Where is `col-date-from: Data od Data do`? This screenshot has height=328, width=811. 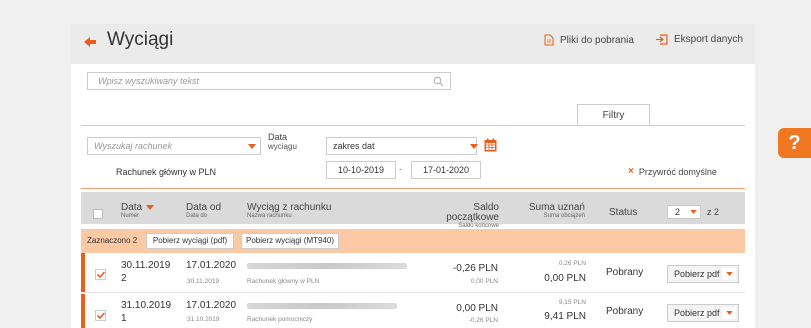 col-date-from: Data od Data do is located at coordinates (203, 211).